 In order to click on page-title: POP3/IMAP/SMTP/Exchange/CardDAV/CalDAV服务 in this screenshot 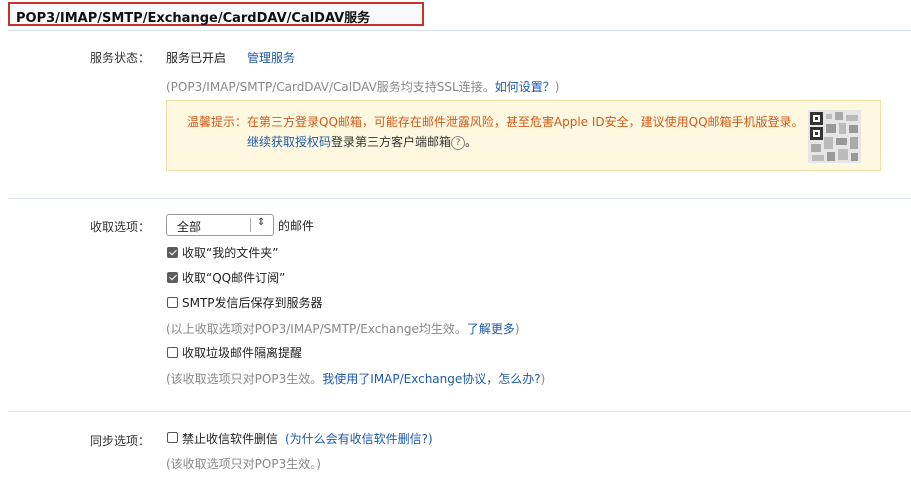, I will do `click(193, 18)`.